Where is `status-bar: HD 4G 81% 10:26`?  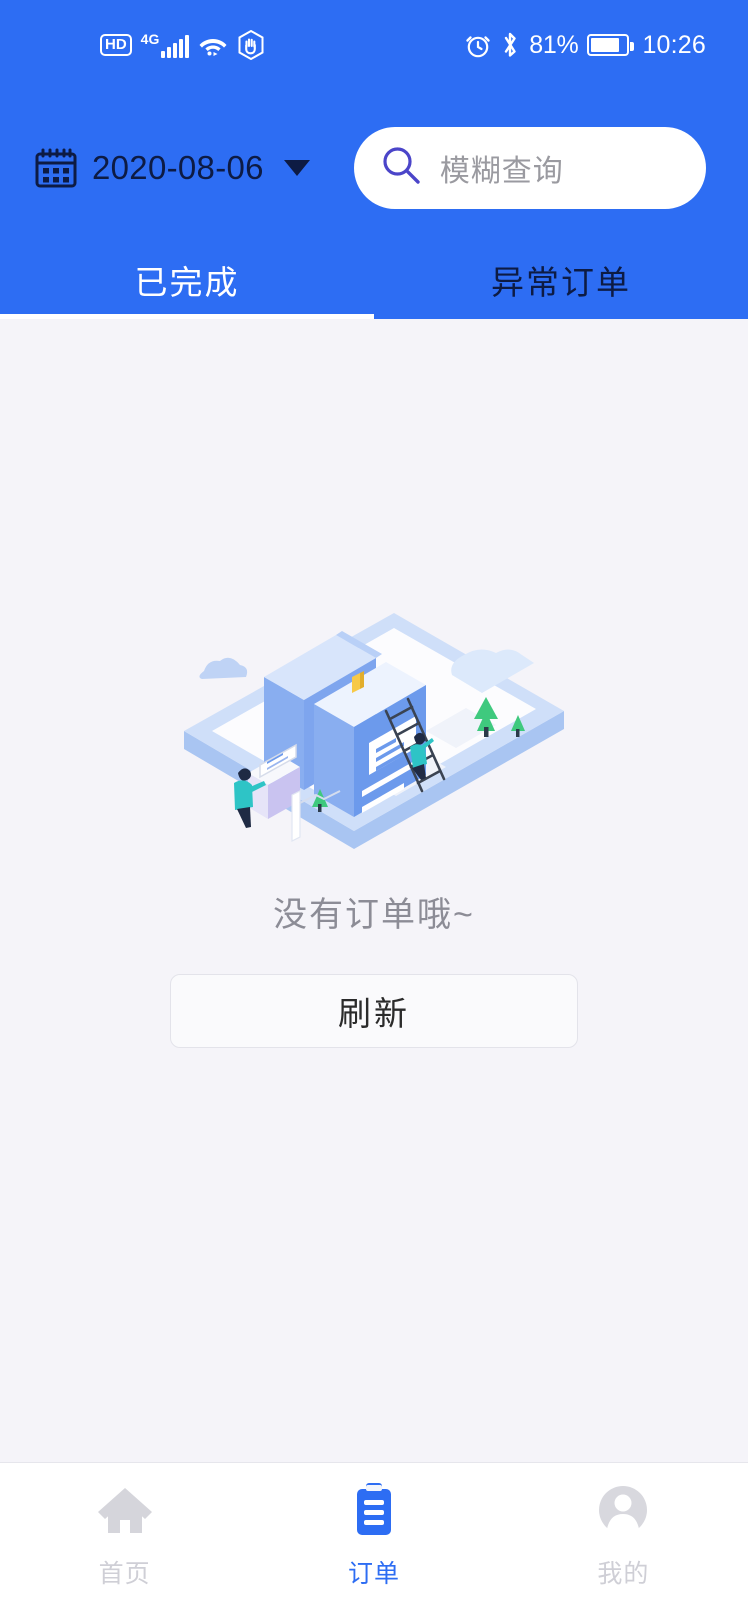 status-bar: HD 4G 81% 10:26 is located at coordinates (374, 45).